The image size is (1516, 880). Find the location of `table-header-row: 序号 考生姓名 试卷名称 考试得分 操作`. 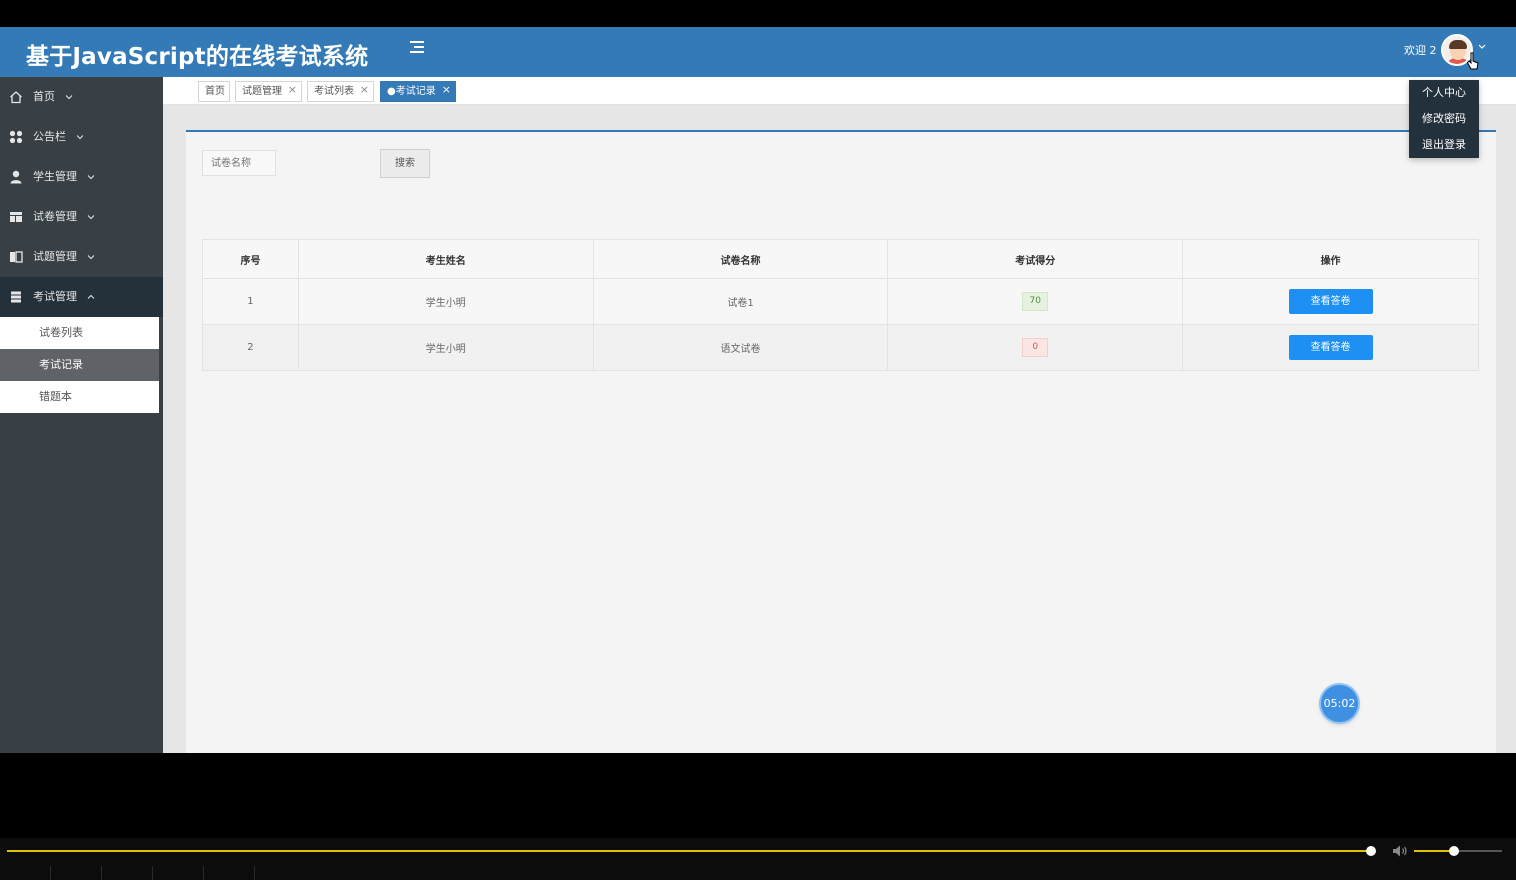

table-header-row: 序号 考生姓名 试卷名称 考试得分 操作 is located at coordinates (840, 259).